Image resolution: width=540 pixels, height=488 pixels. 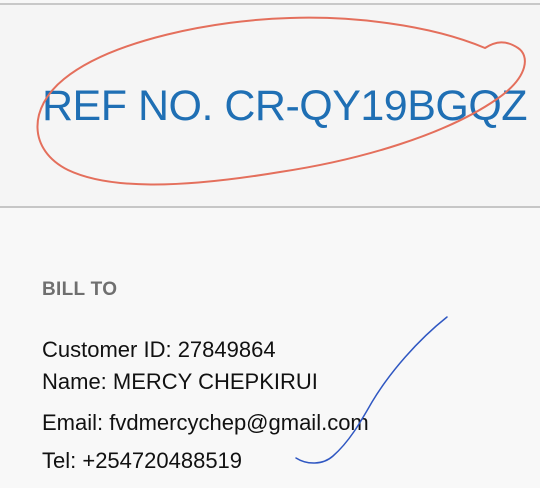 What do you see at coordinates (80, 289) in the screenshot?
I see `bill-to-heading: BILL TO` at bounding box center [80, 289].